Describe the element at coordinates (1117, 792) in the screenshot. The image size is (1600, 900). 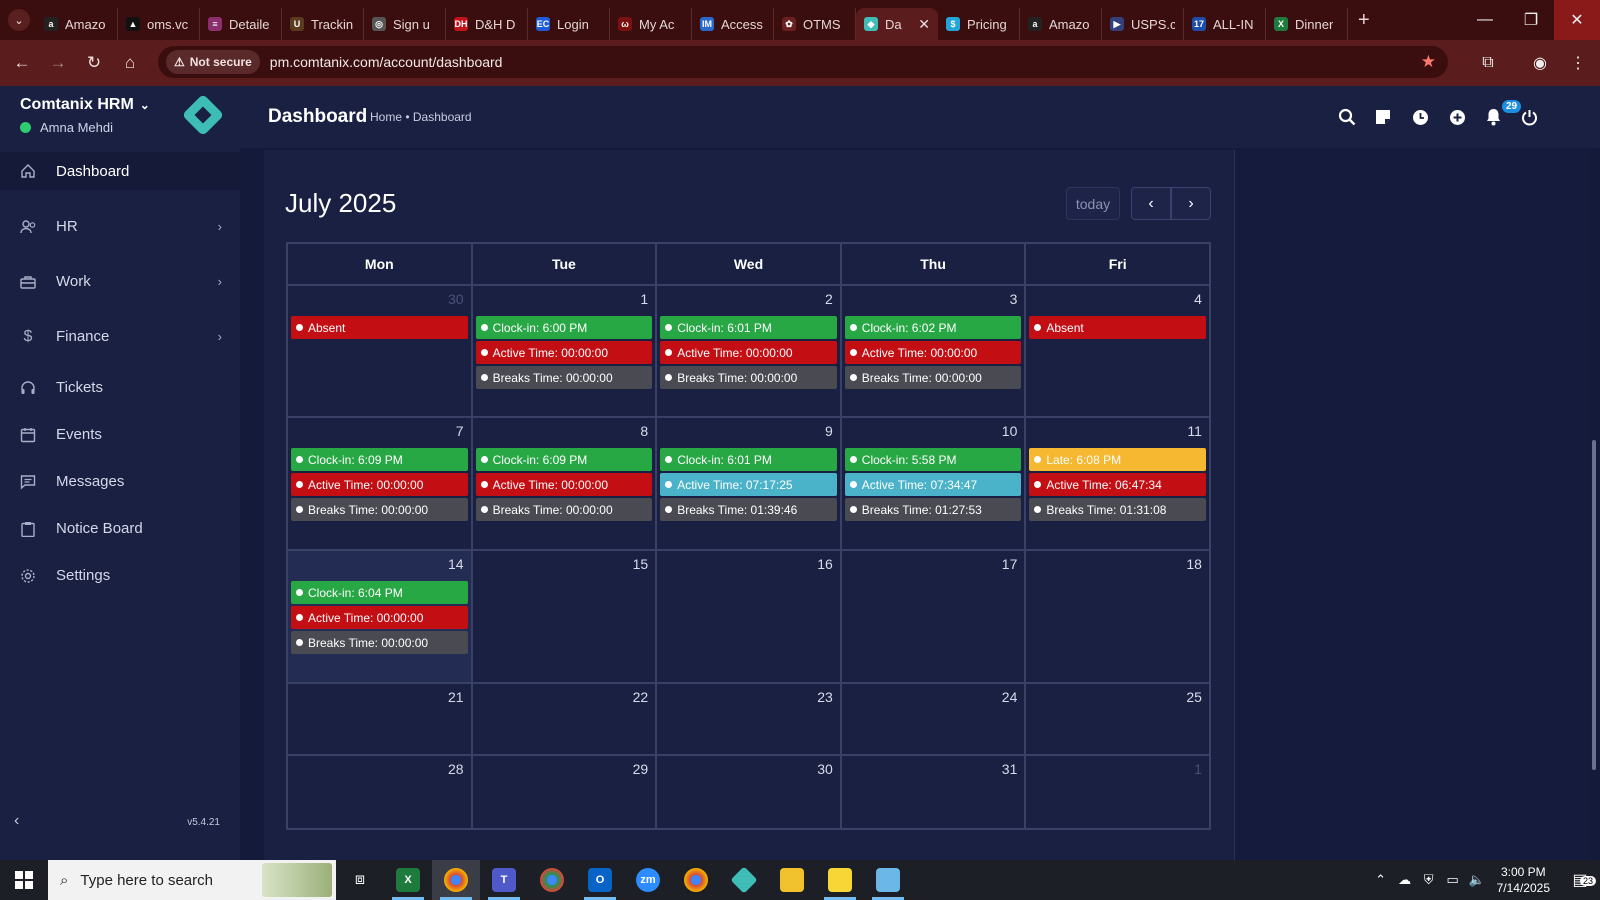
I see `calendar-day-cell: 1` at that location.